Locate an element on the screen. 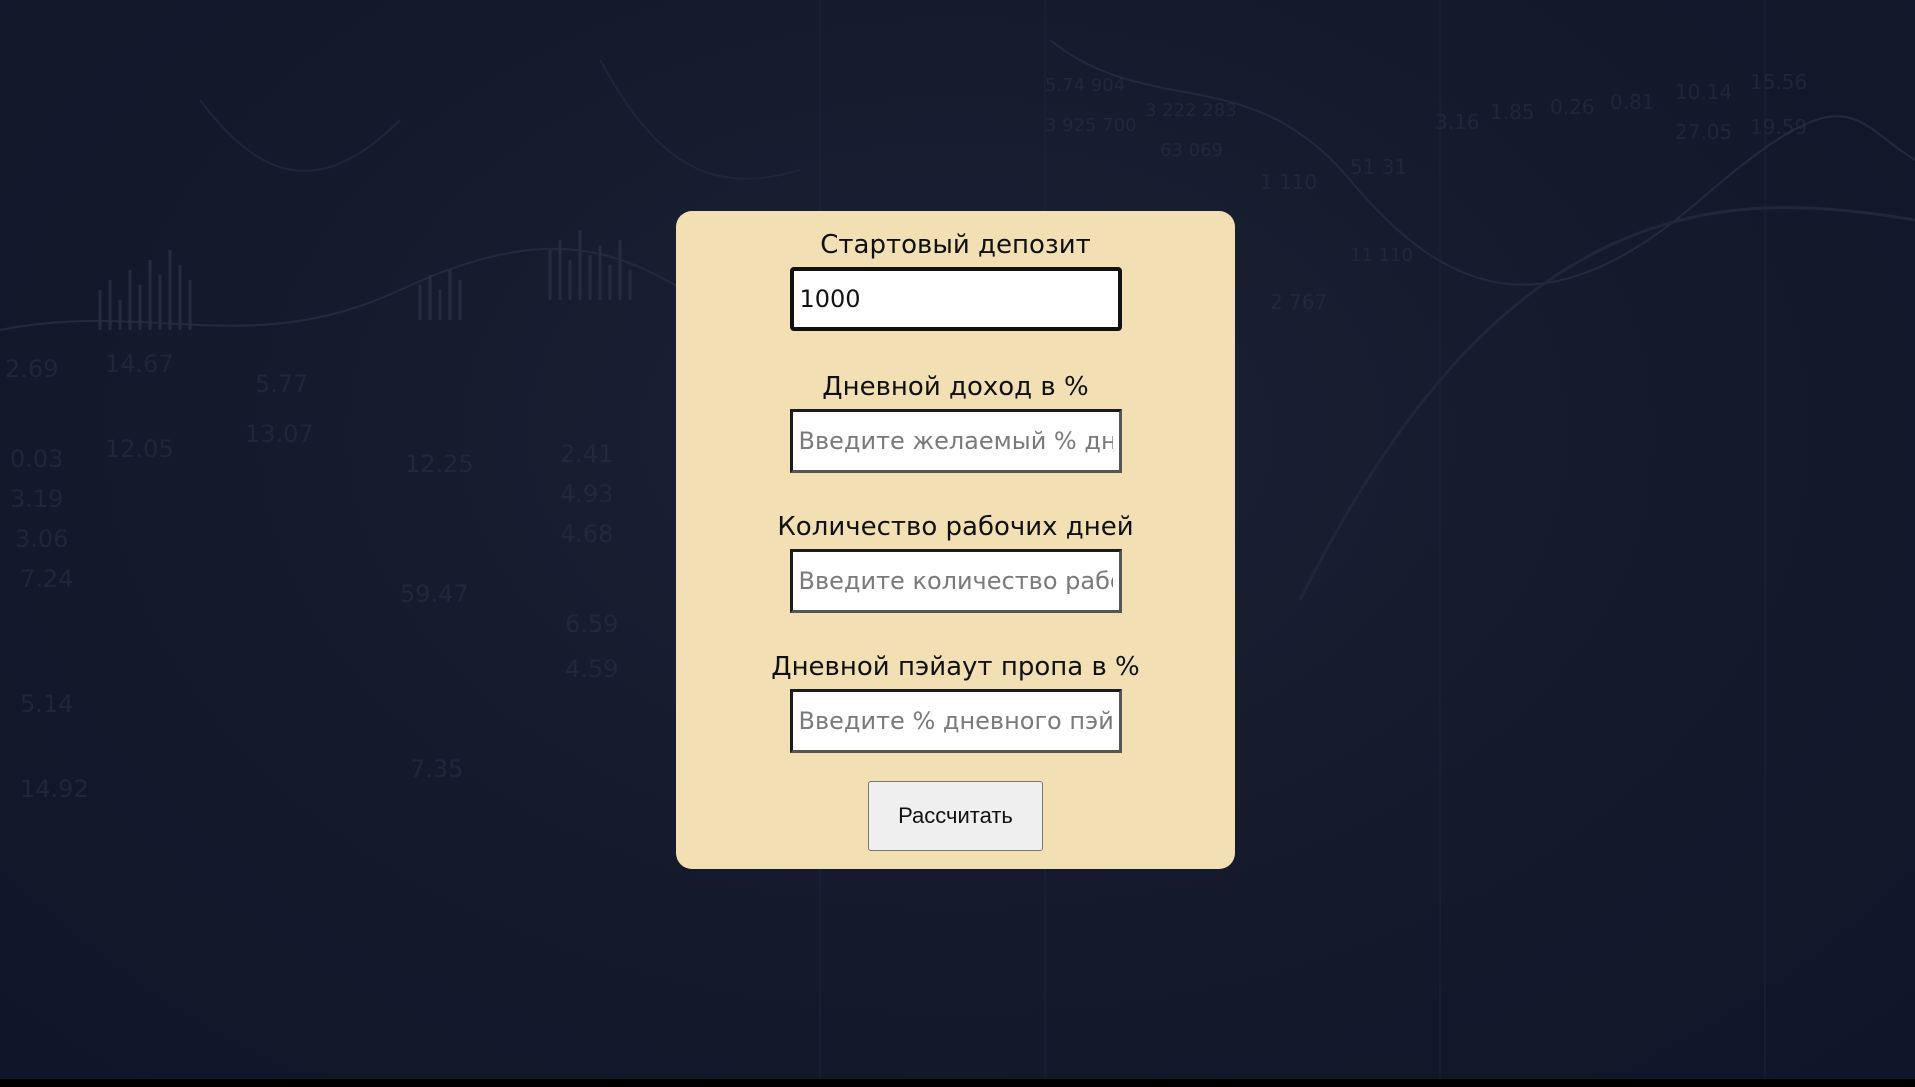 The height and width of the screenshot is (1087, 1915). bg-number: 5.74 904 is located at coordinates (1085, 85).